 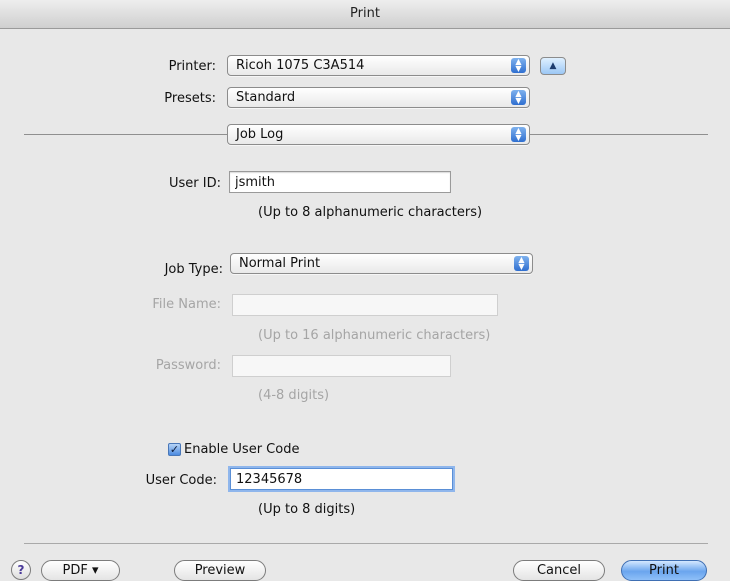 I want to click on separator-left, so click(x=125, y=134).